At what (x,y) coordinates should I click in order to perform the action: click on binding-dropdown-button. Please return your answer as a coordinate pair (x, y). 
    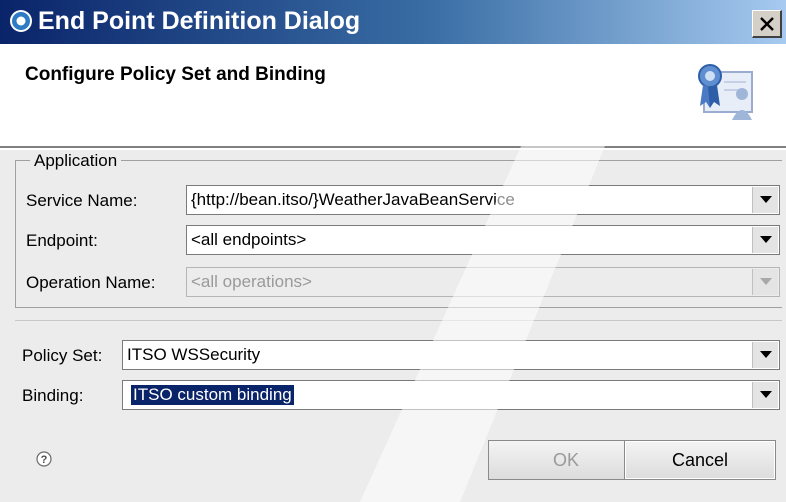
    Looking at the image, I should click on (765, 395).